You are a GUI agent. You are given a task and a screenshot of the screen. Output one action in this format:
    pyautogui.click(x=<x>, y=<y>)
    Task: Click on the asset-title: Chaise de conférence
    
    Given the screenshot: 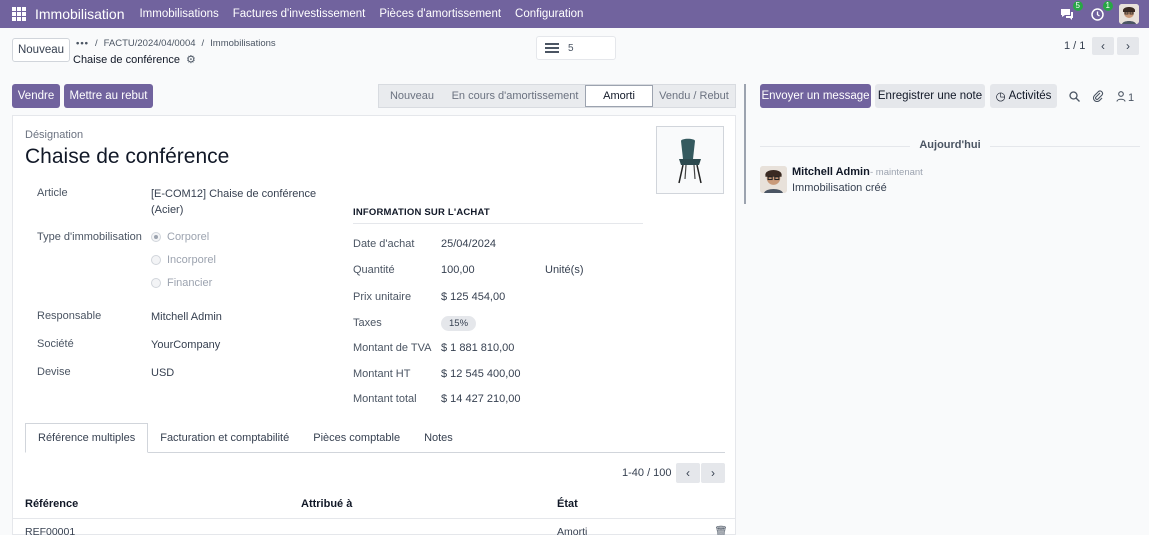 What is the action you would take?
    pyautogui.click(x=127, y=157)
    